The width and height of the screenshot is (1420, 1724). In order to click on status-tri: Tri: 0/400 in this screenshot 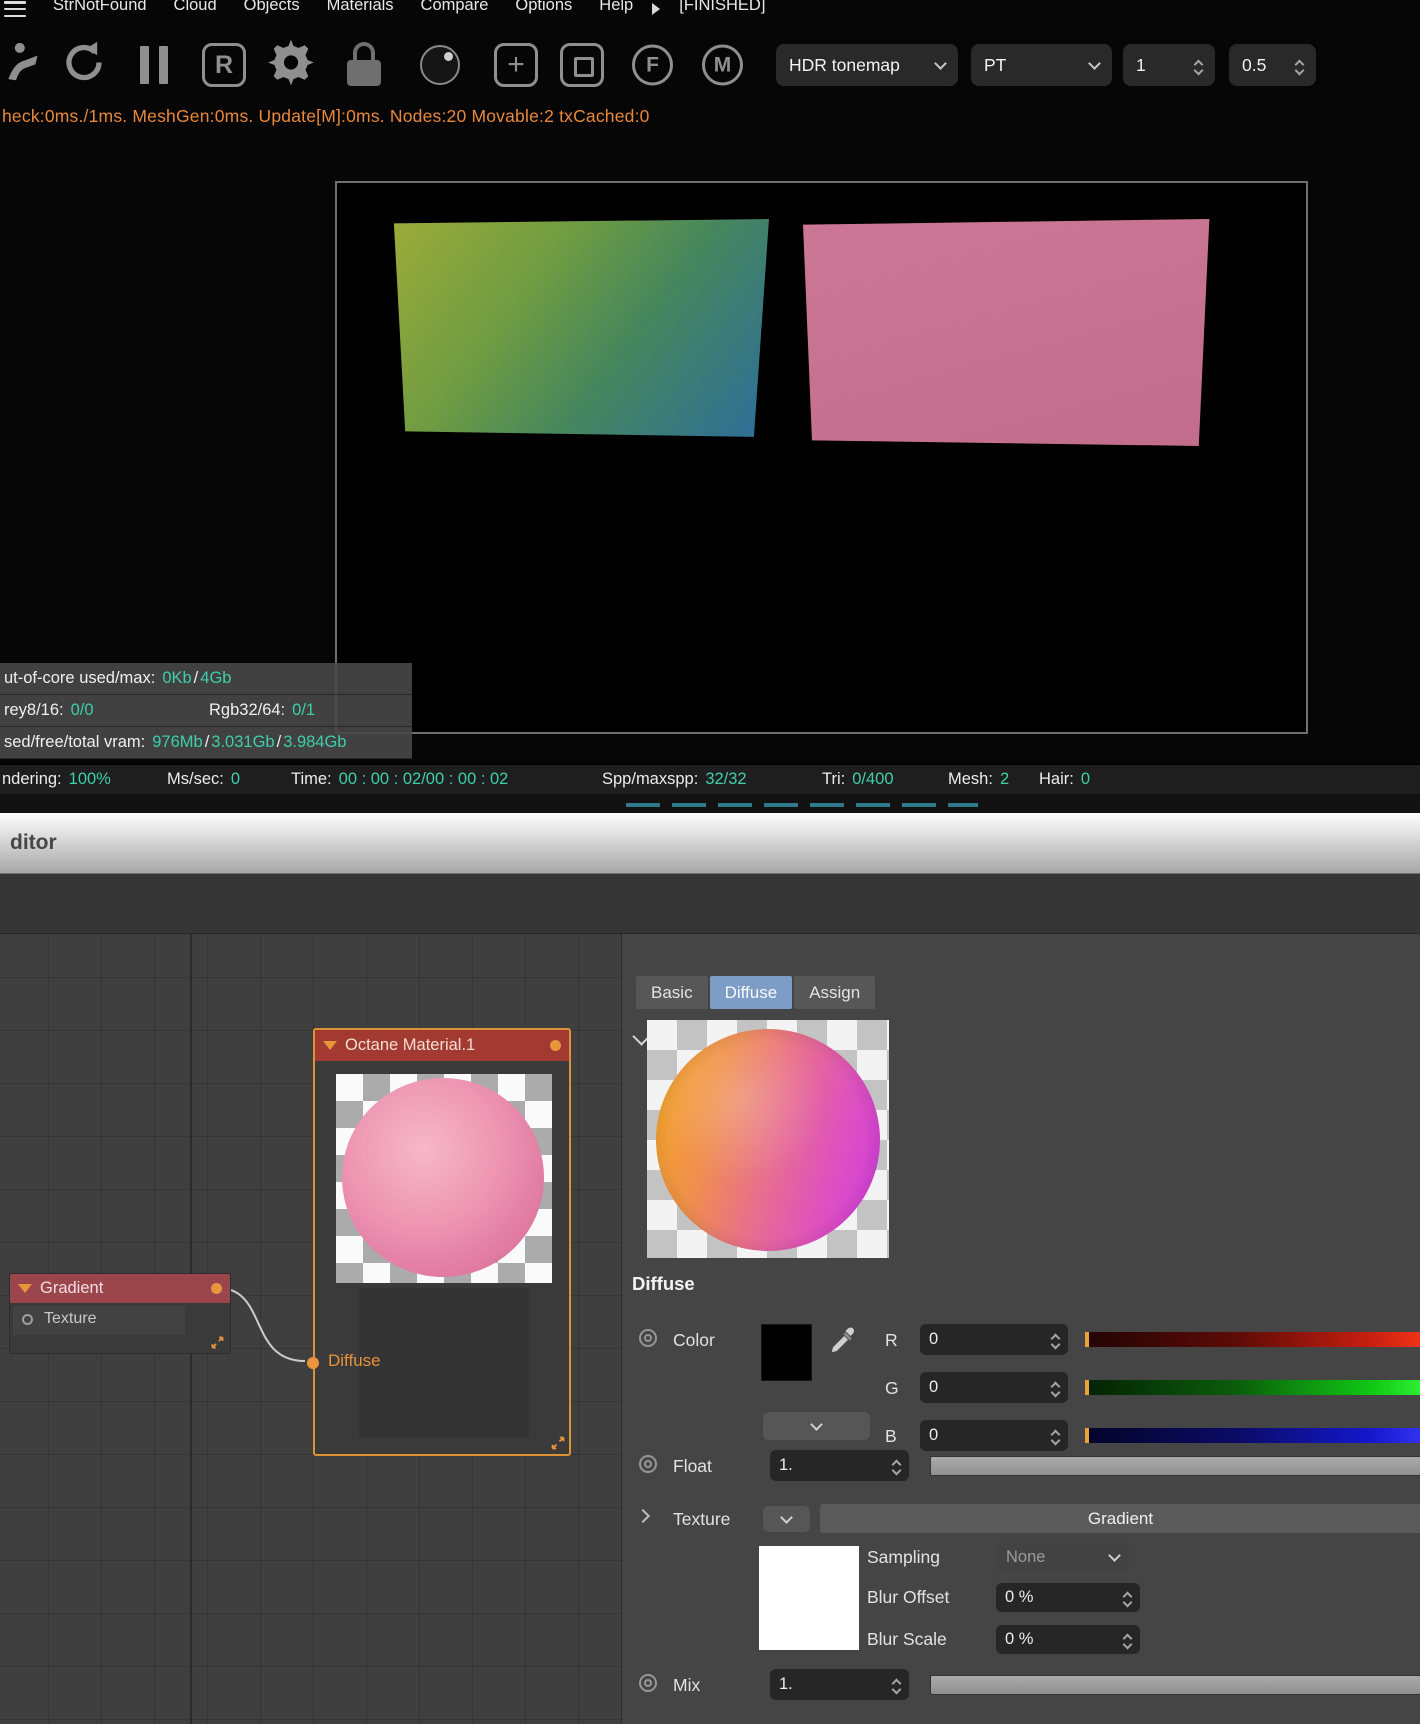, I will do `click(858, 779)`.